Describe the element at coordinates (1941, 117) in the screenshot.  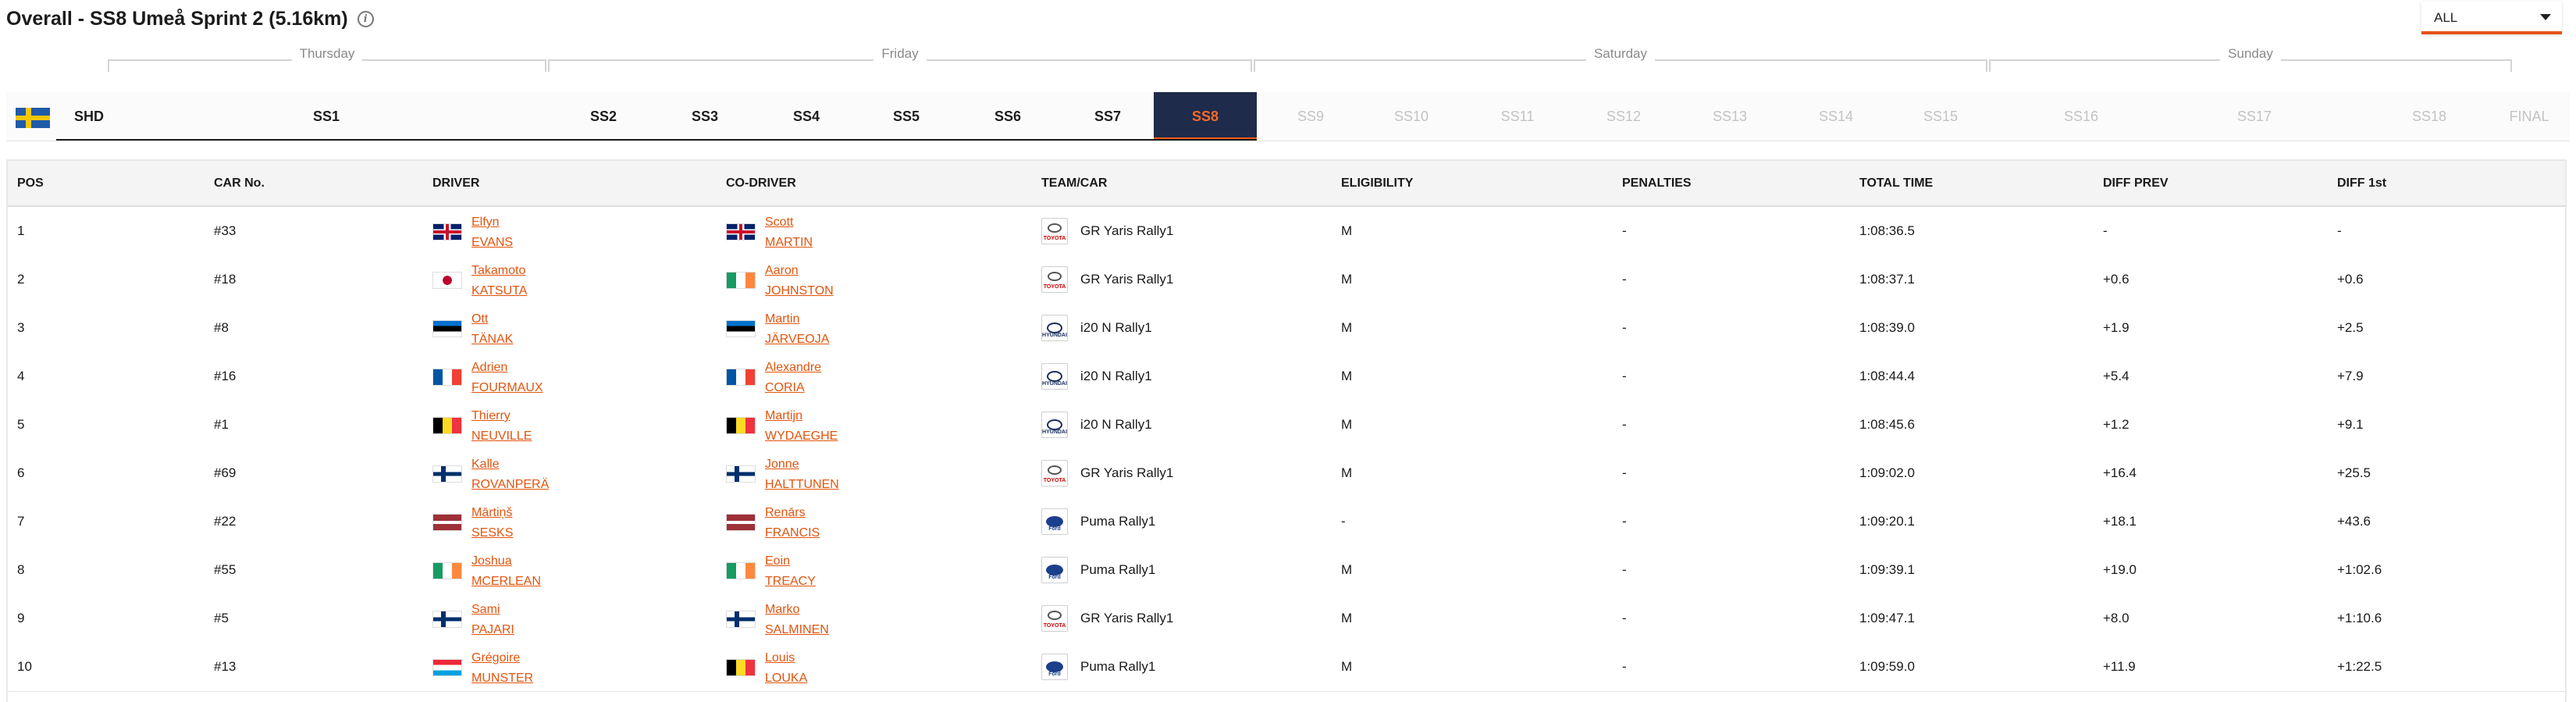
I see `tab-ss15: SS15` at that location.